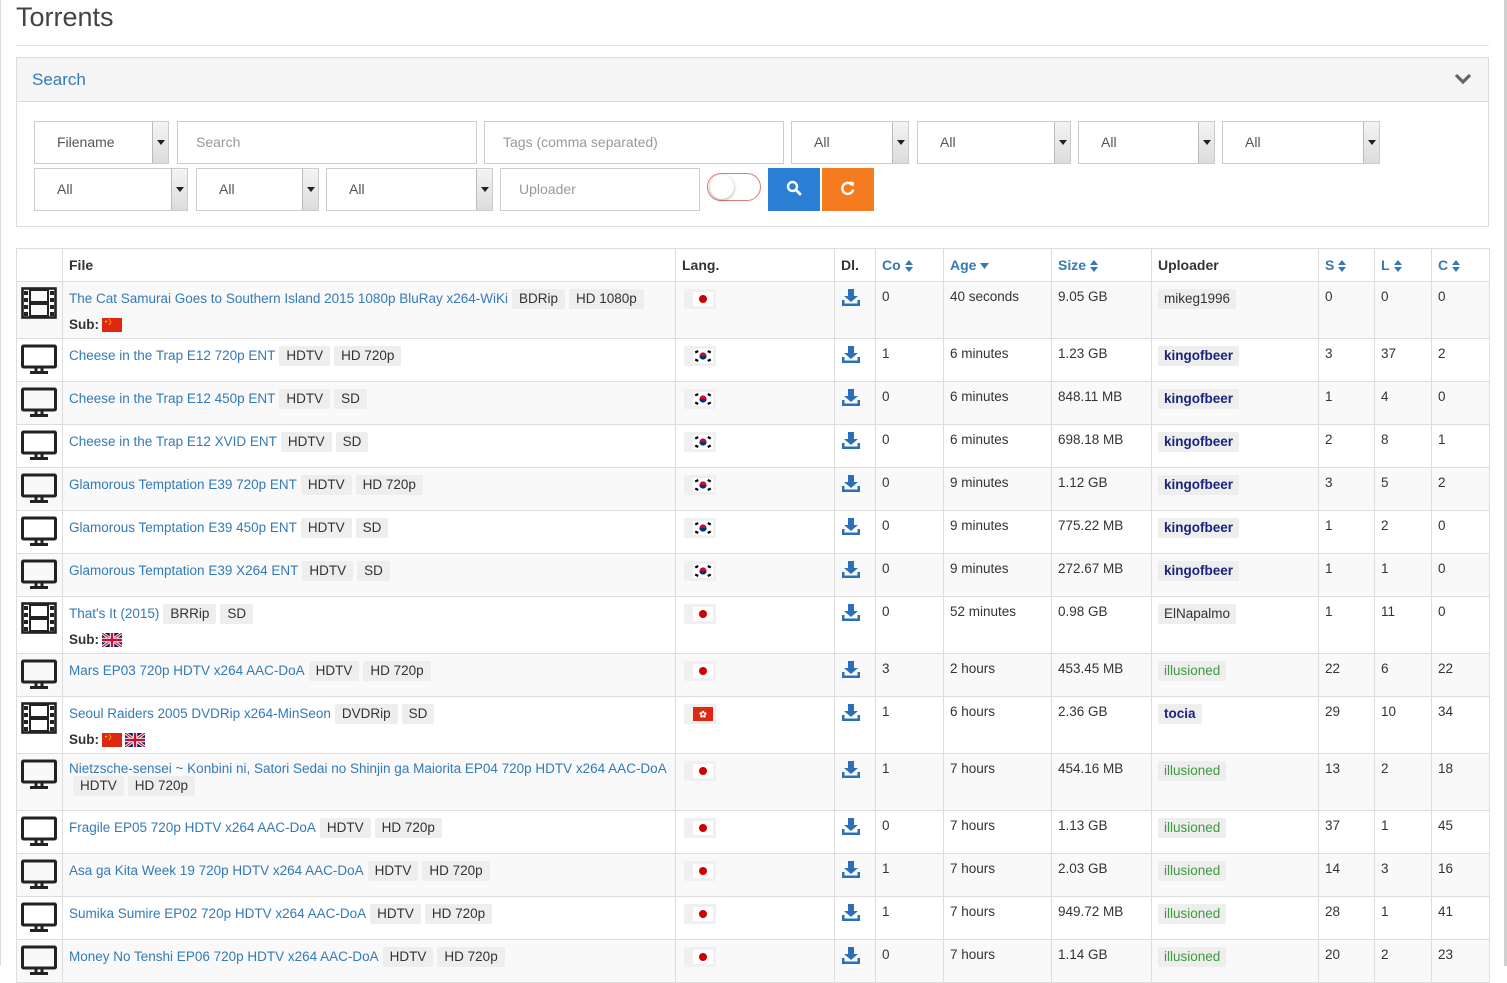 This screenshot has width=1507, height=983. What do you see at coordinates (997, 403) in the screenshot?
I see `age-cell: 6 minutes` at bounding box center [997, 403].